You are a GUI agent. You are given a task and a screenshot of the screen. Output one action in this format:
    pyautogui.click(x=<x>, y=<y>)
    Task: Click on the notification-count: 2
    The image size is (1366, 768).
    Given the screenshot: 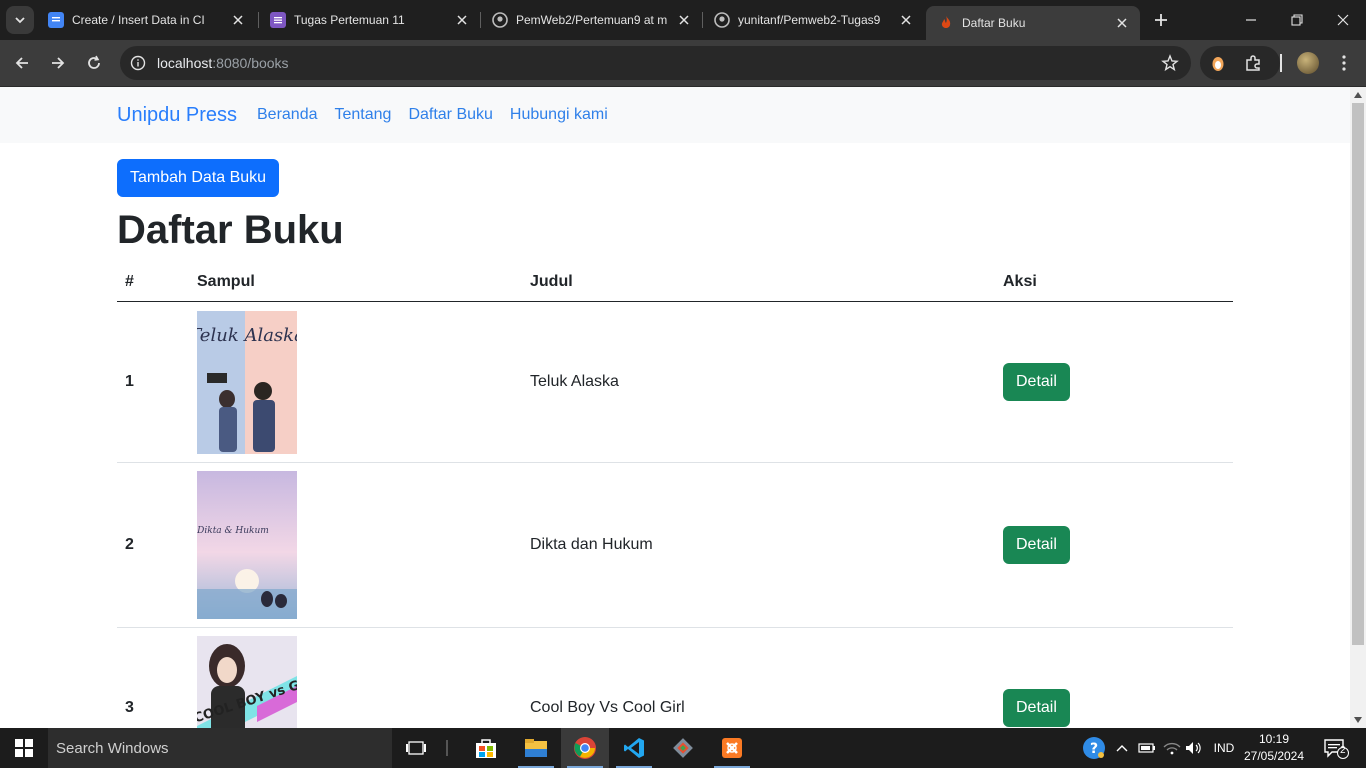 What is the action you would take?
    pyautogui.click(x=1343, y=750)
    